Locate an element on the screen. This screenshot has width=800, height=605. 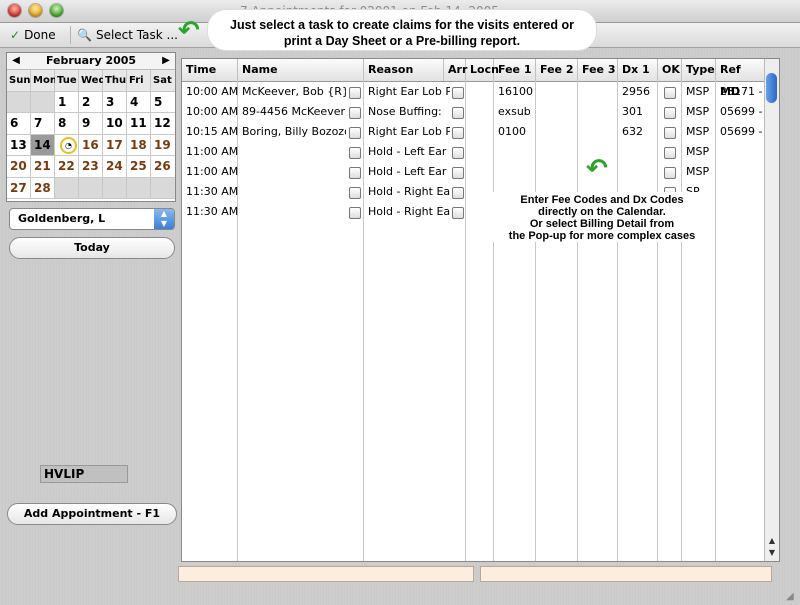
calendar-day: 5 is located at coordinates (163, 102).